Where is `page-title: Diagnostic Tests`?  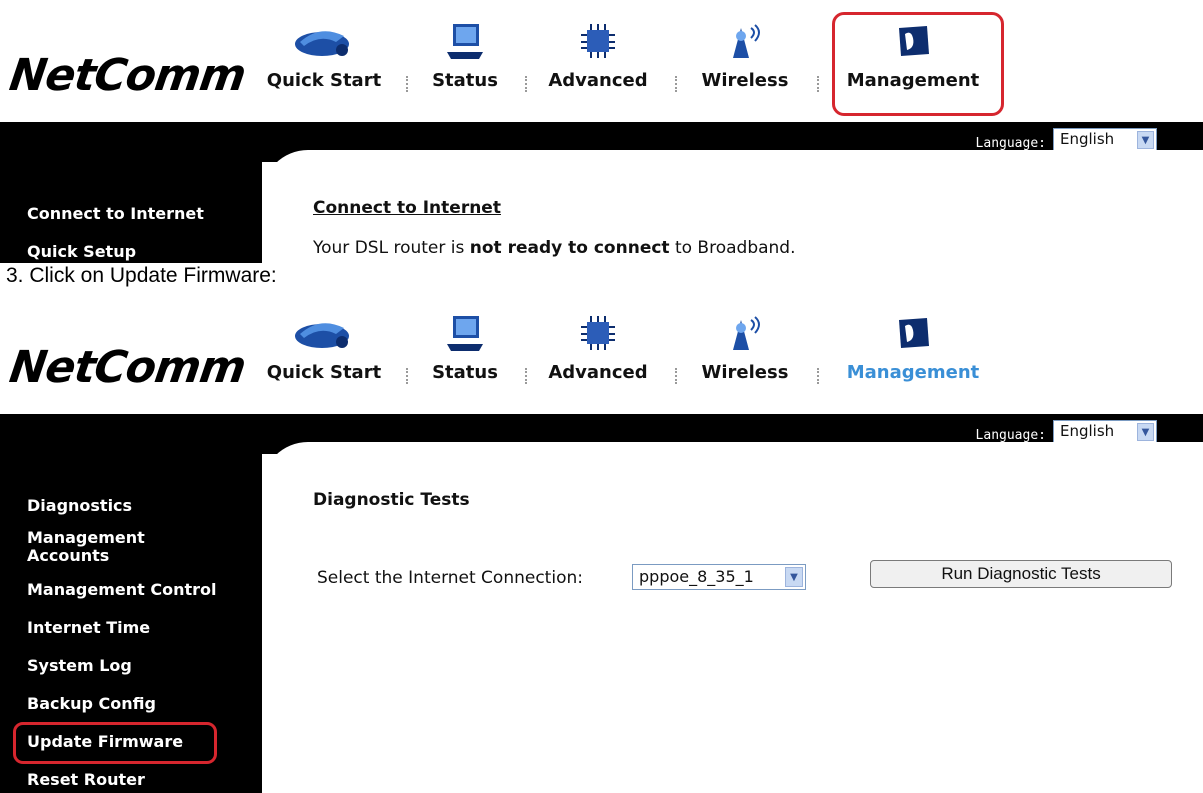
page-title: Diagnostic Tests is located at coordinates (391, 500).